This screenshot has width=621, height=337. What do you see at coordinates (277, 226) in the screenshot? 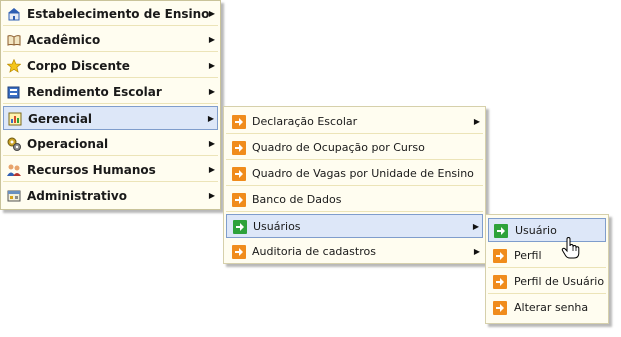
I see `submenu-item-label: Usuários` at bounding box center [277, 226].